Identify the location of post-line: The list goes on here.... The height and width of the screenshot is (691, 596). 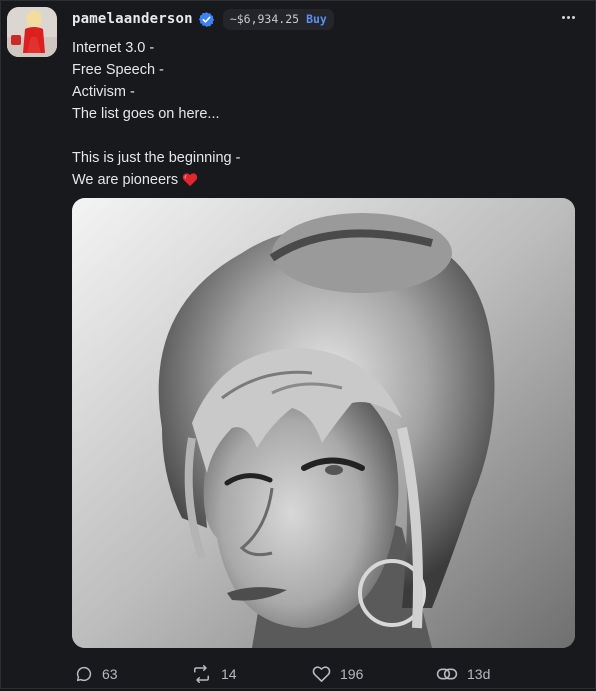
(146, 114).